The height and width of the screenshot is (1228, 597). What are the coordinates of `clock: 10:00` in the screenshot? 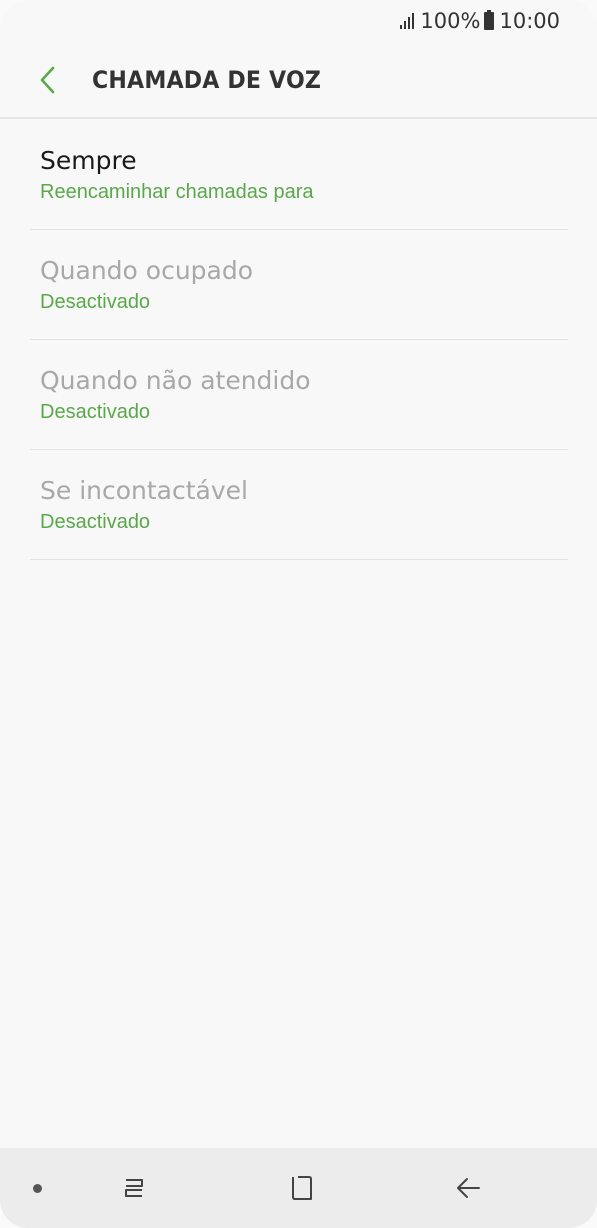 It's located at (529, 21).